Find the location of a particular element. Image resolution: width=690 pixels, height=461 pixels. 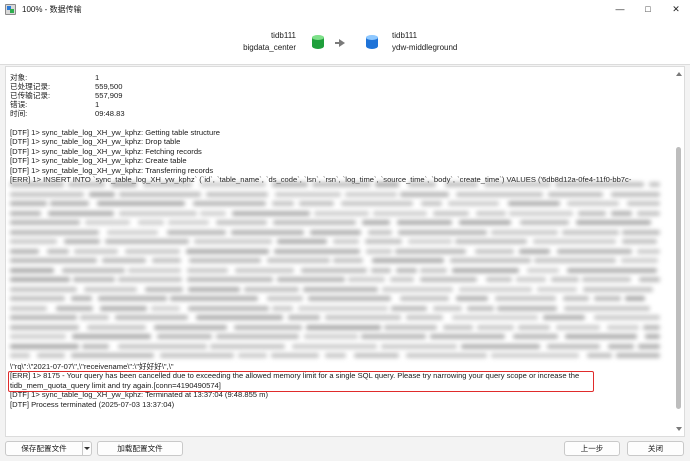

window-title: 100% - 数据传输 is located at coordinates (52, 9).